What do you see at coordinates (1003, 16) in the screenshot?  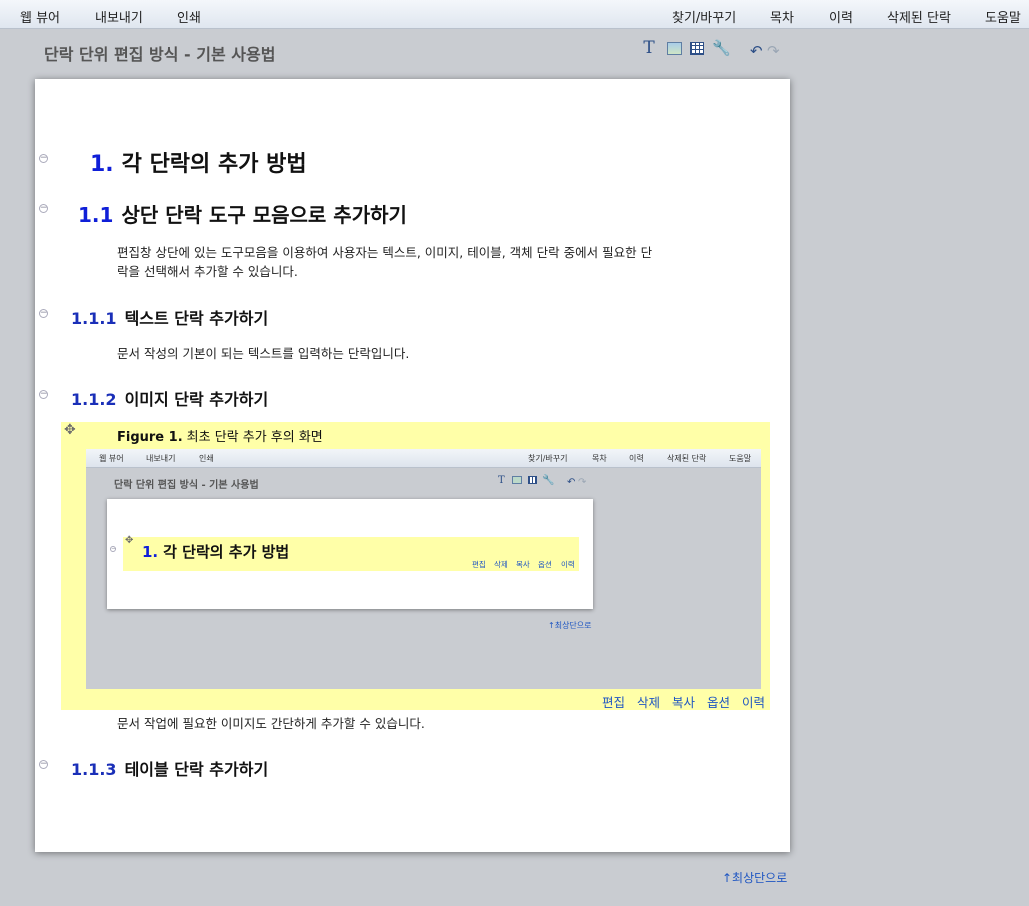 I see `menu-help: 도움말` at bounding box center [1003, 16].